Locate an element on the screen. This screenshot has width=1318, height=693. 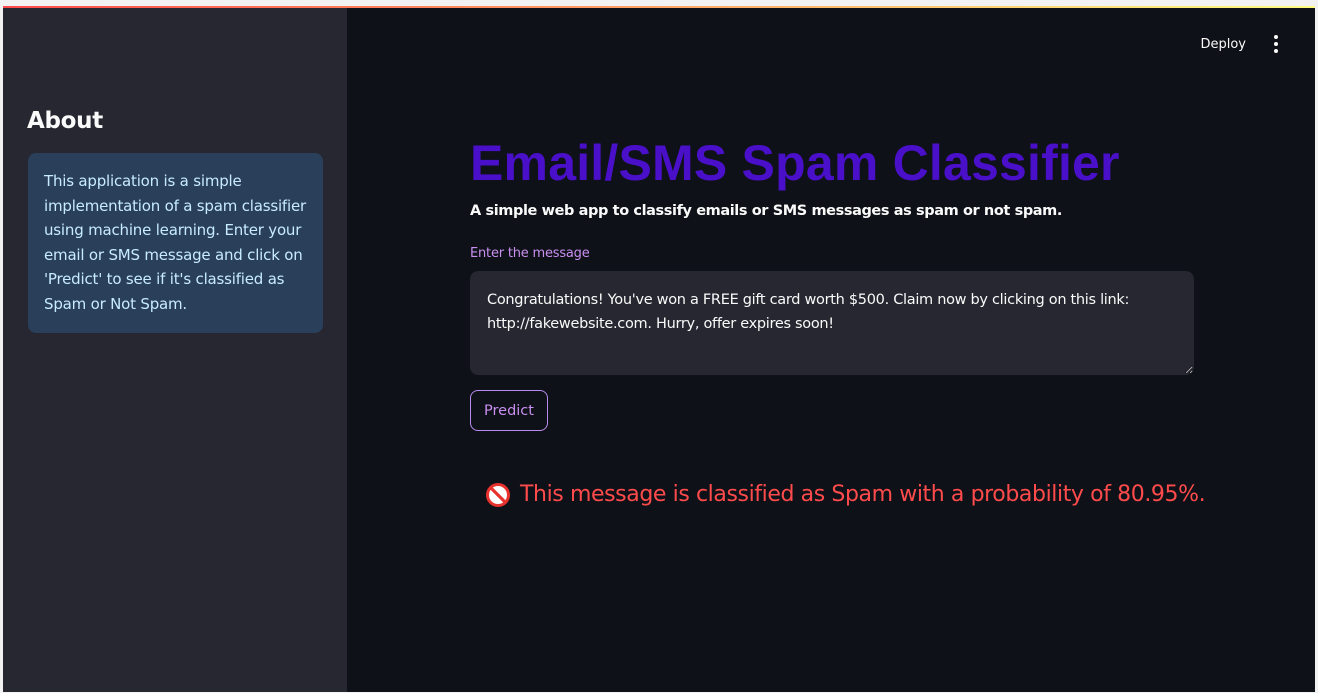
more-vertical-icon is located at coordinates (1276, 44).